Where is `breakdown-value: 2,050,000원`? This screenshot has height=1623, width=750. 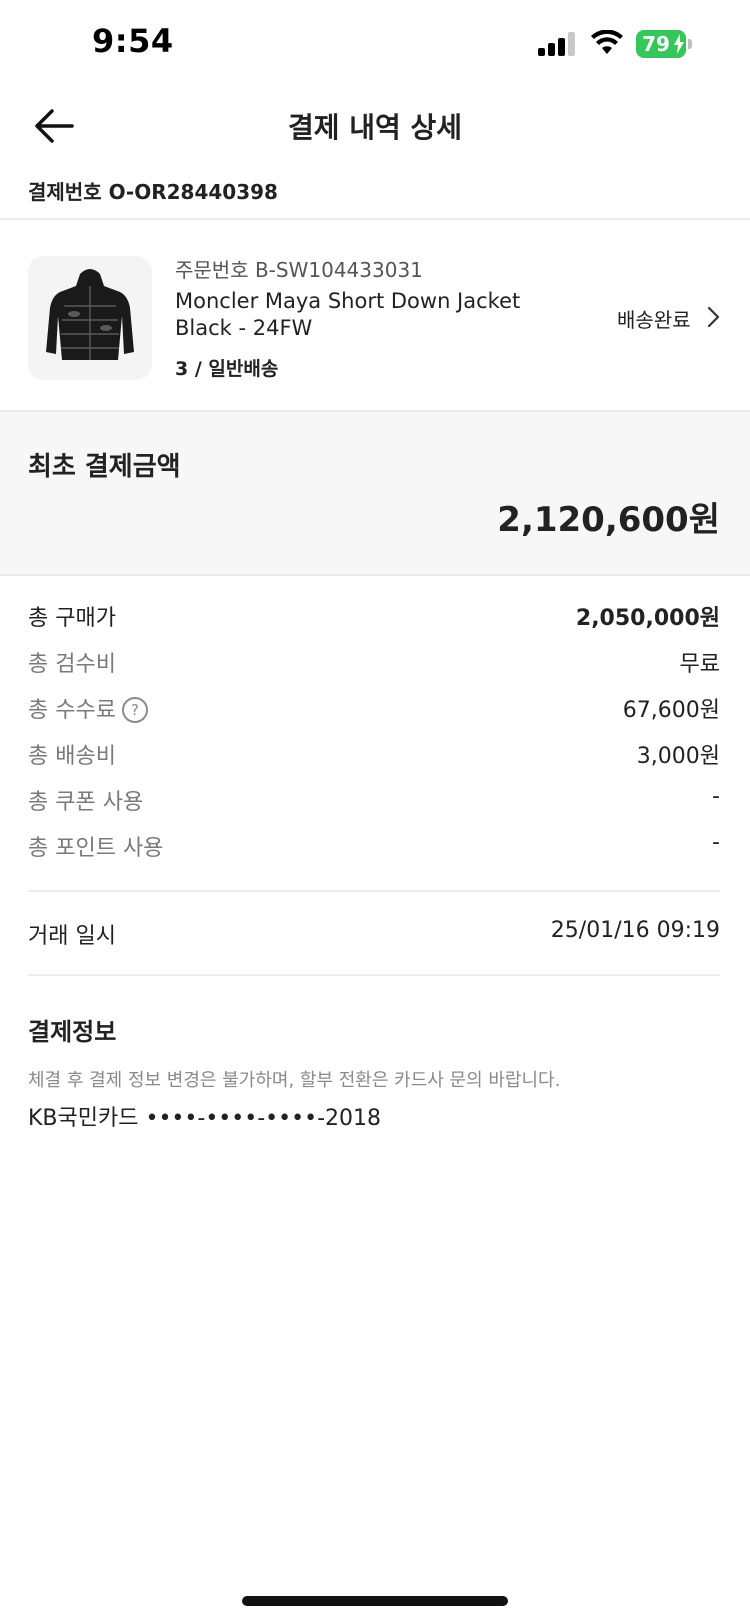
breakdown-value: 2,050,000원 is located at coordinates (647, 618).